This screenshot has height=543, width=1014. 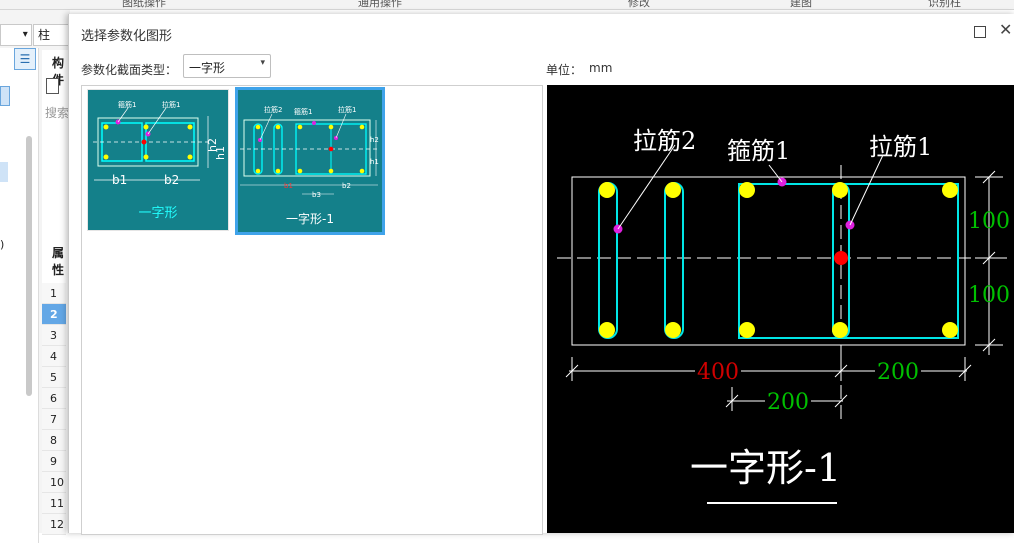 What do you see at coordinates (5, 96) in the screenshot?
I see `list-view-icon` at bounding box center [5, 96].